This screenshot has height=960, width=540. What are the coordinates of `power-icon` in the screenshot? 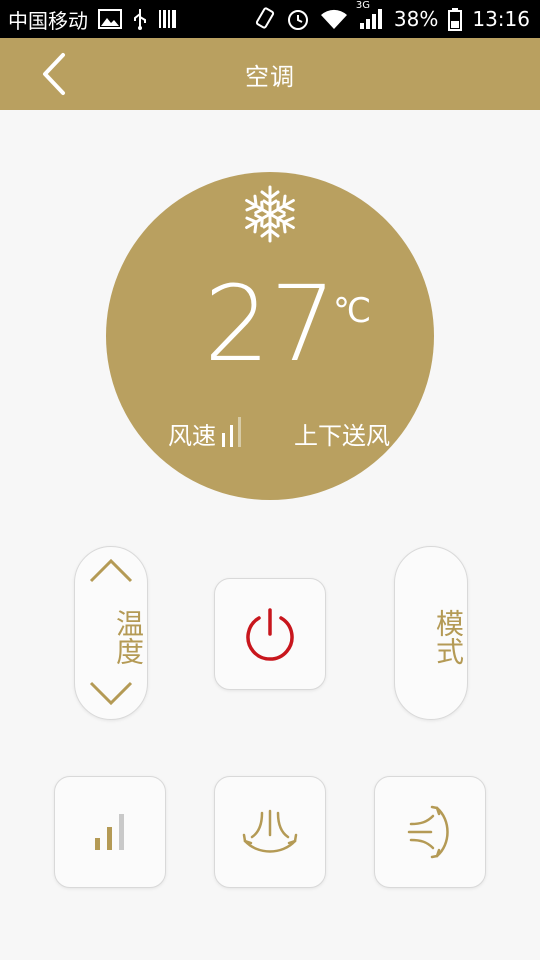 It's located at (270, 634).